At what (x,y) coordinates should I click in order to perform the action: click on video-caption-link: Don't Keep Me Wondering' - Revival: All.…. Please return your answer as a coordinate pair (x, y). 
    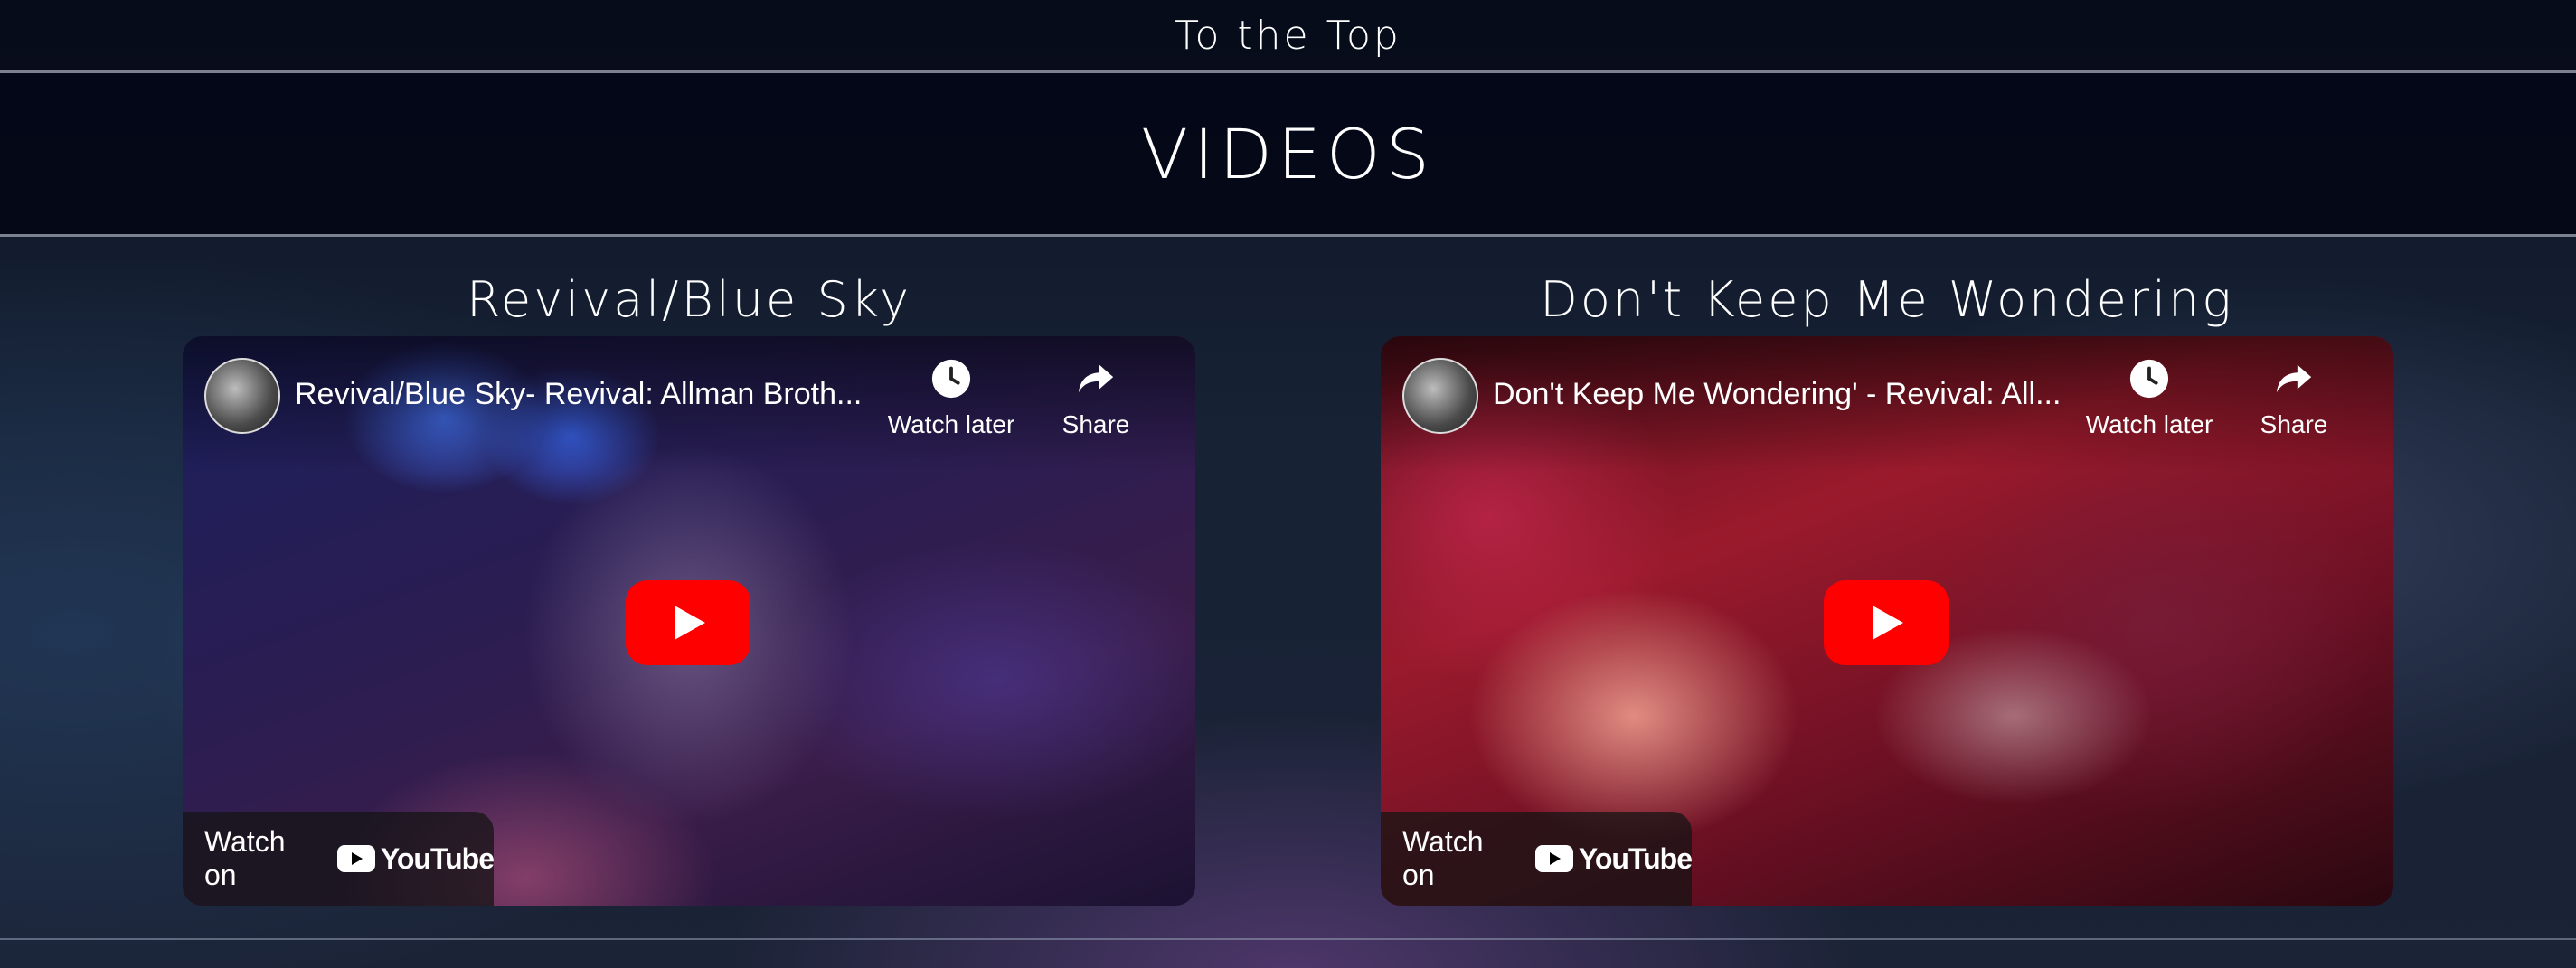
    Looking at the image, I should click on (1791, 394).